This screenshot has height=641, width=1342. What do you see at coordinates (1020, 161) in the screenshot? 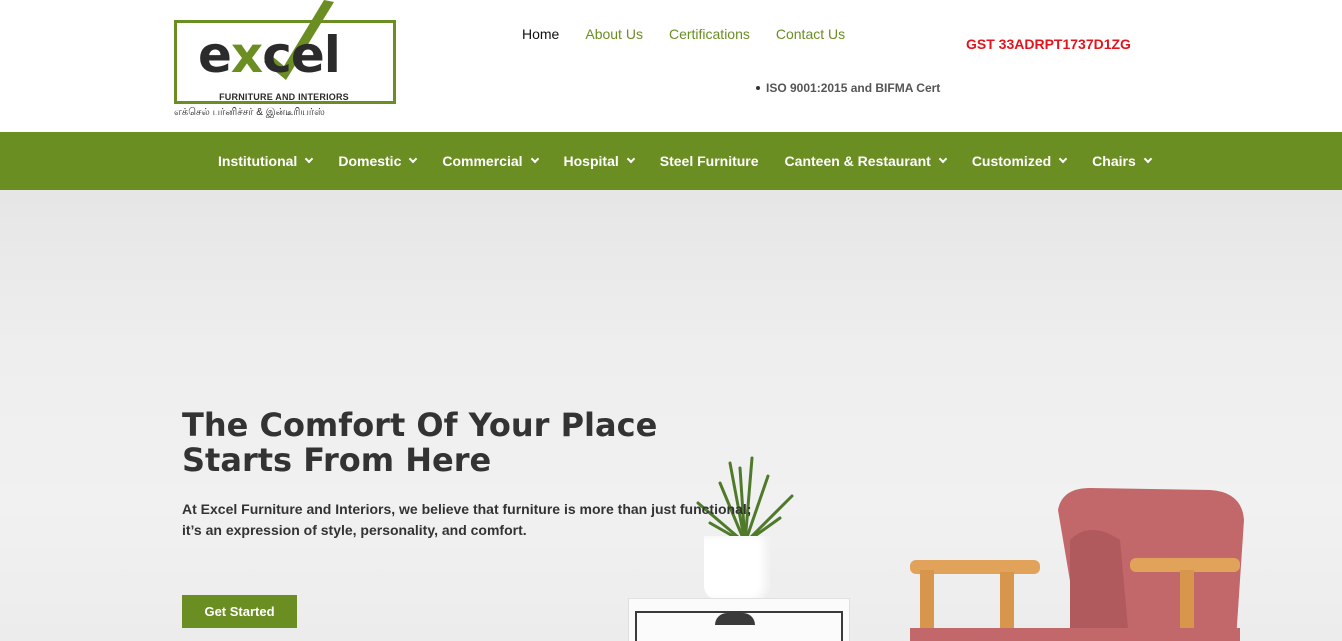
I see `menu-customized: Customized` at bounding box center [1020, 161].